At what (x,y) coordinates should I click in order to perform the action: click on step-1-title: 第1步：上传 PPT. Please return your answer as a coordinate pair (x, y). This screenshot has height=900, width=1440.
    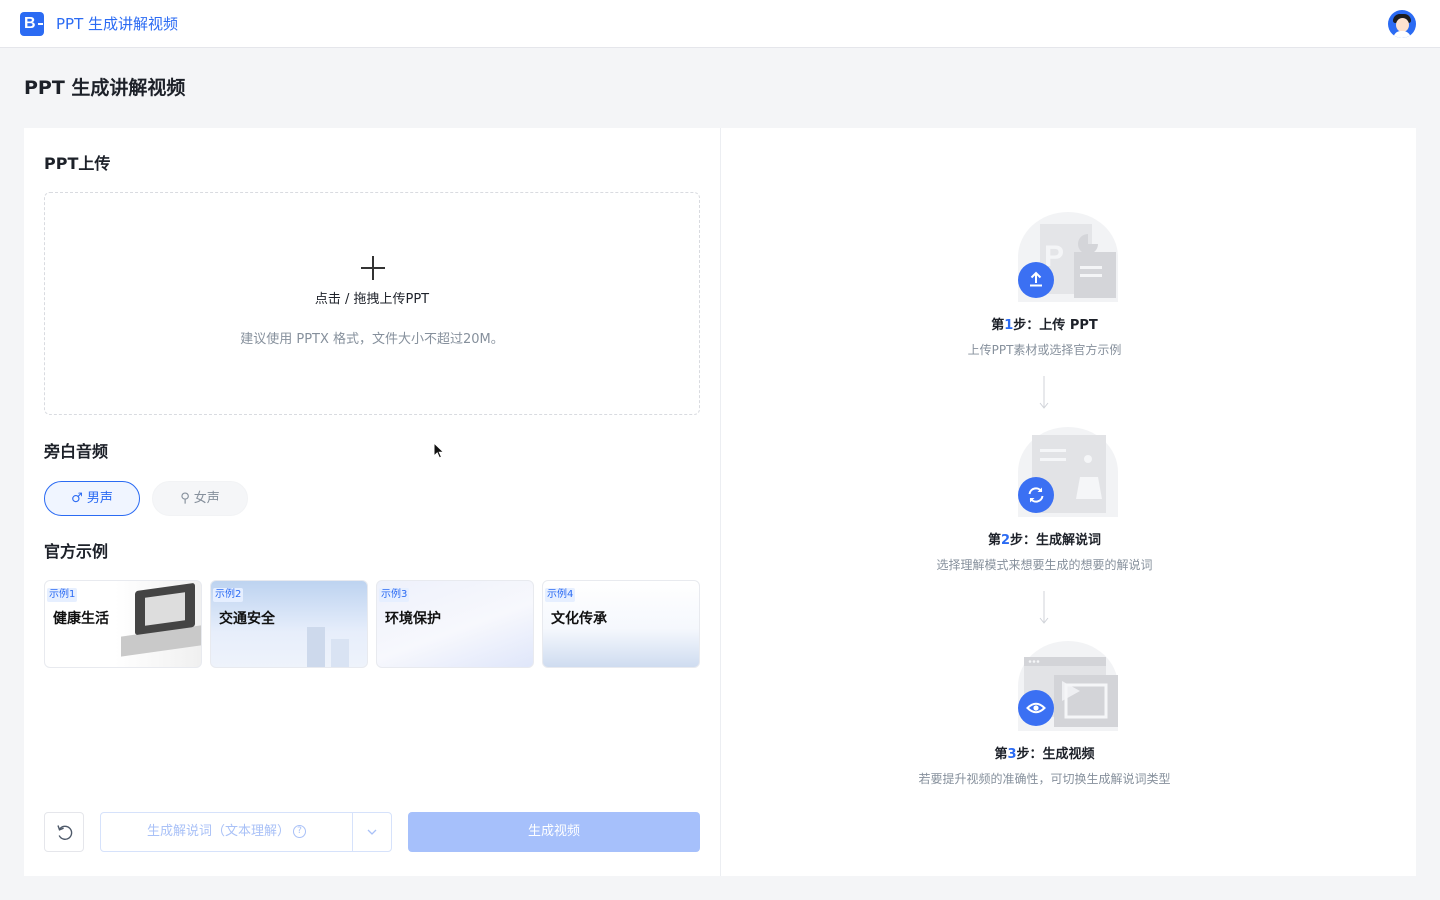
    Looking at the image, I should click on (1044, 325).